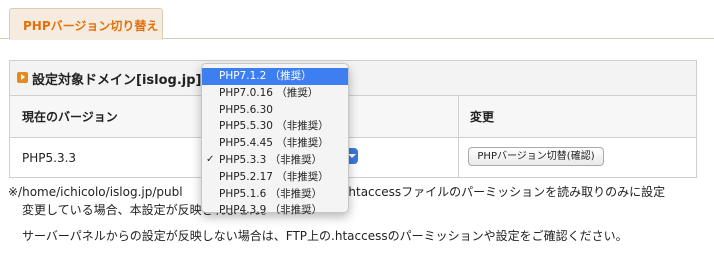 This screenshot has height=257, width=714. What do you see at coordinates (275, 210) in the screenshot?
I see `dropdown-option: PHP4.3.9 （非推奨）` at bounding box center [275, 210].